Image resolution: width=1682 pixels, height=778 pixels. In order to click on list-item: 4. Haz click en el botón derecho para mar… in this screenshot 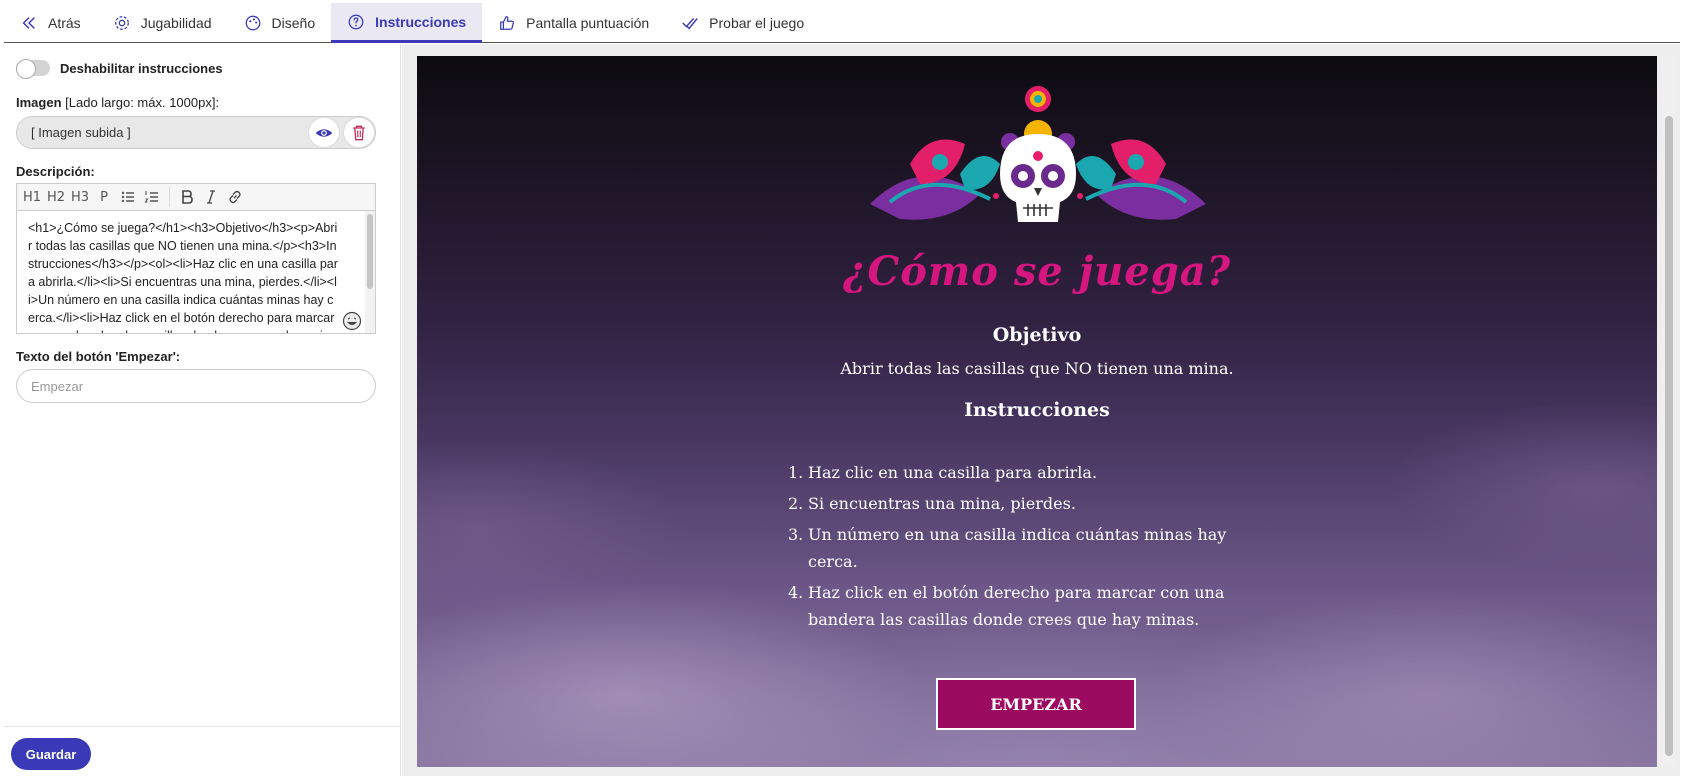, I will do `click(1018, 606)`.